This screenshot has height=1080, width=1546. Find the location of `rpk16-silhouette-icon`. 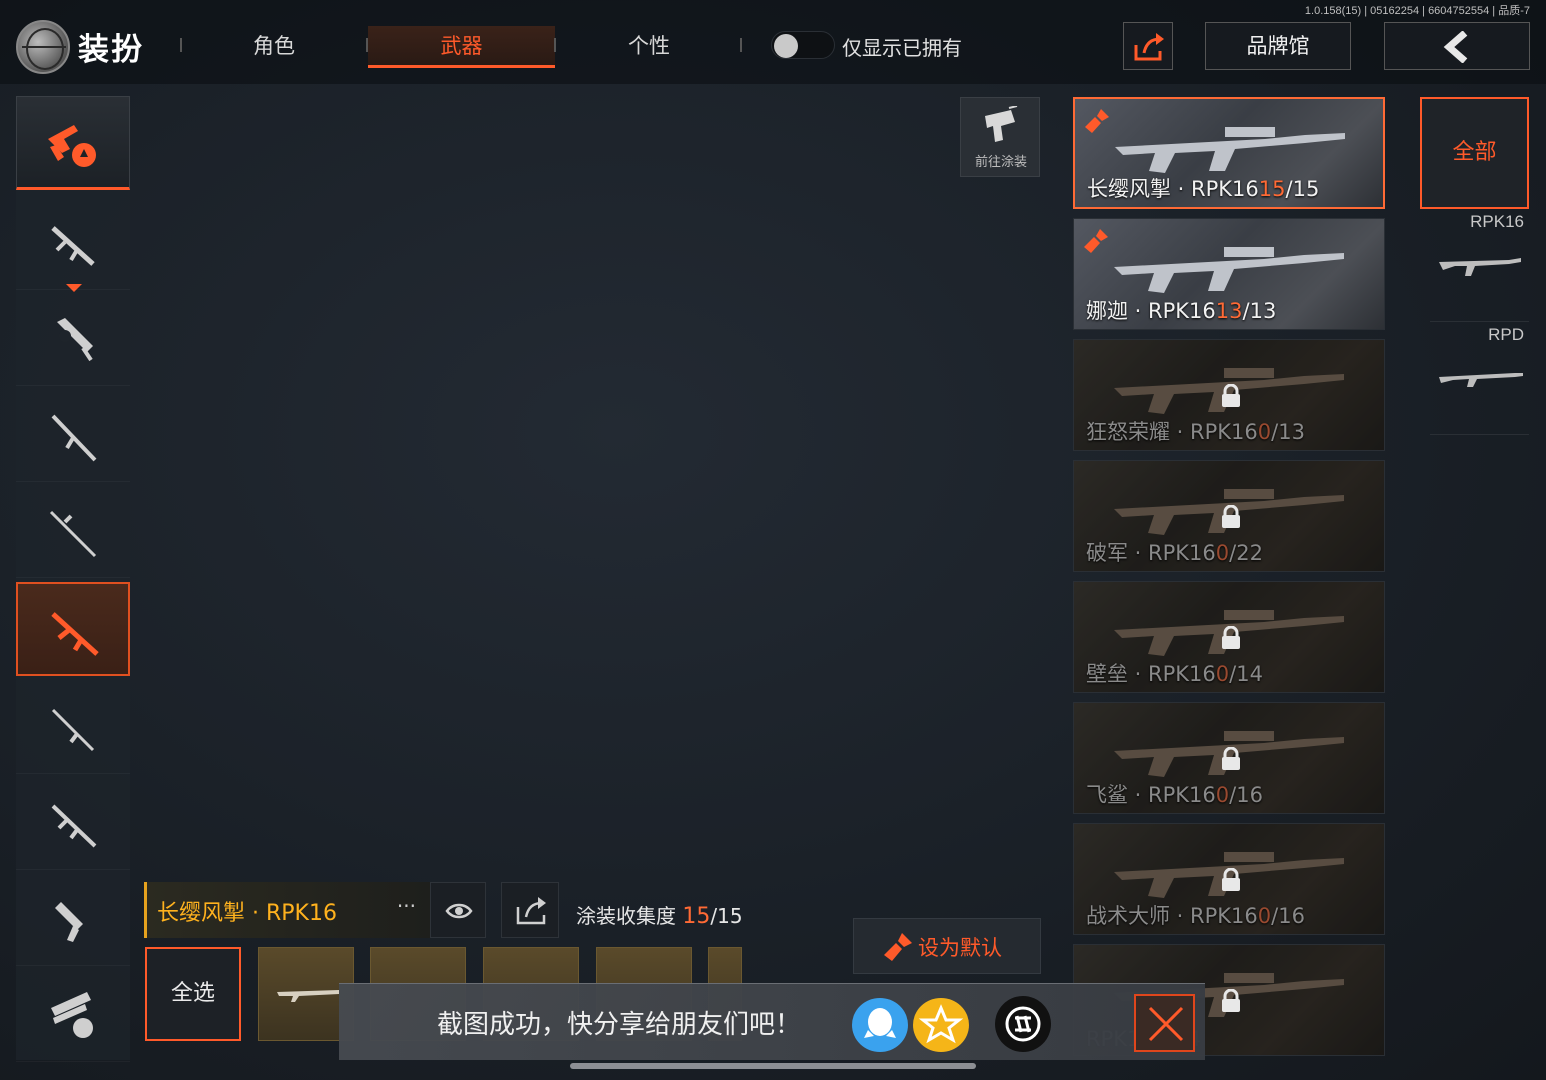

rpk16-silhouette-icon is located at coordinates (1480, 267).